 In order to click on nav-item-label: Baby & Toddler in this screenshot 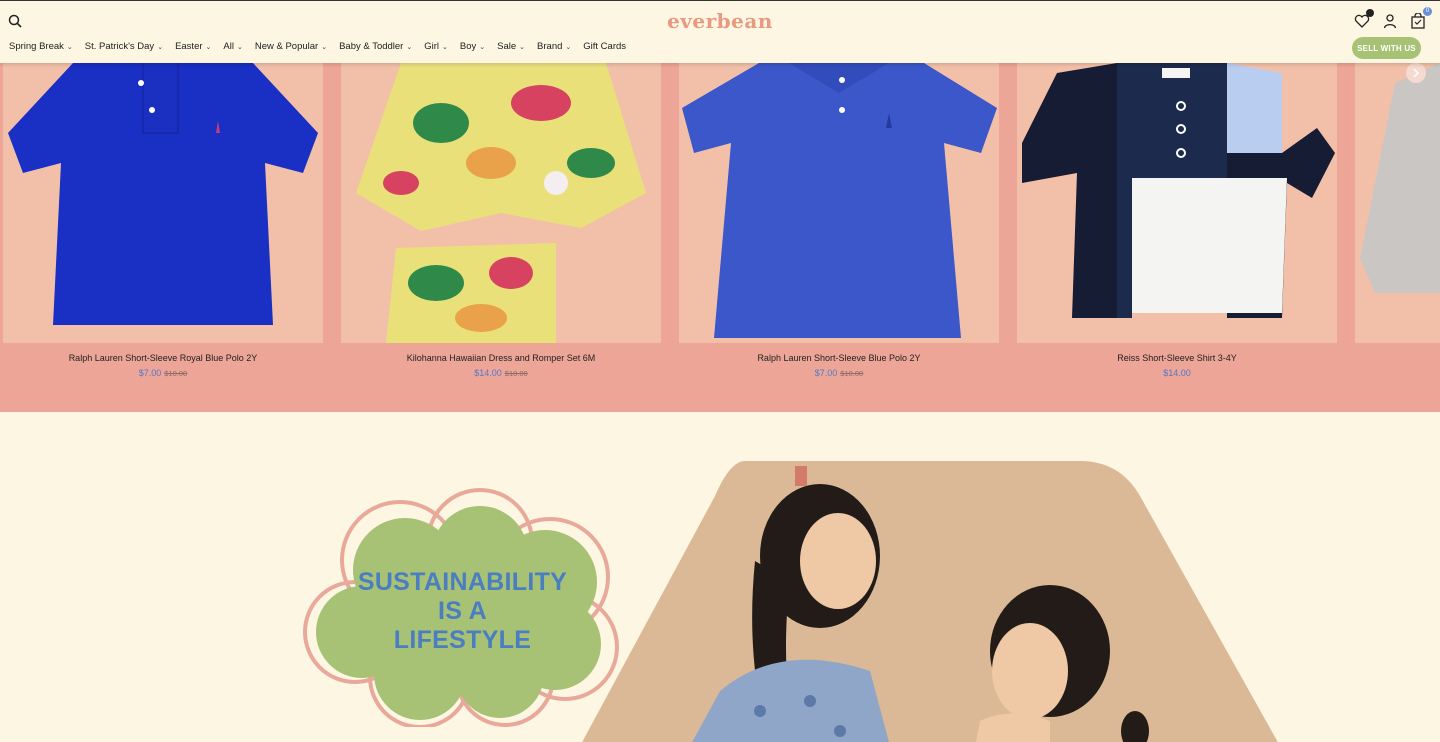, I will do `click(371, 46)`.